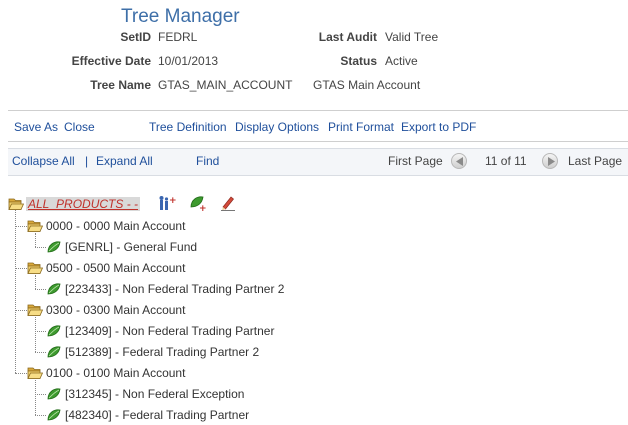 This screenshot has height=425, width=628. What do you see at coordinates (154, 394) in the screenshot?
I see `tree-leaf: [312345] - Non Federal Exception` at bounding box center [154, 394].